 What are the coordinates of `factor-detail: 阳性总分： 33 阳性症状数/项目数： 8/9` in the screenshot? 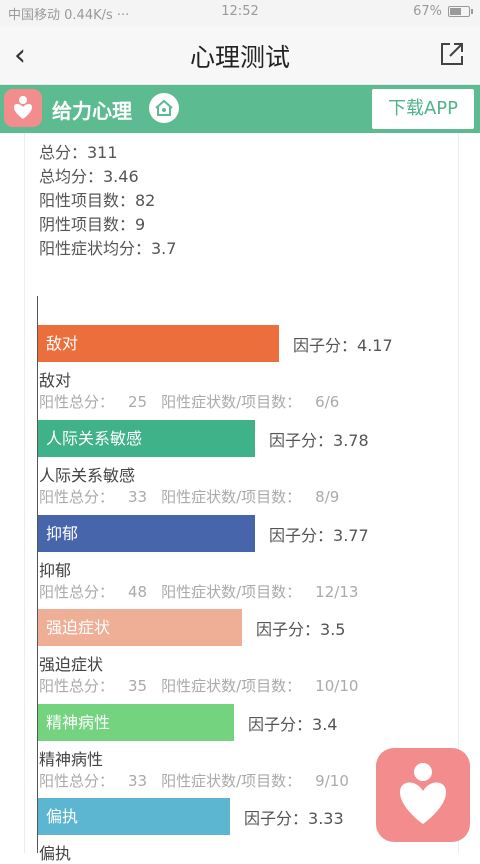 It's located at (189, 497).